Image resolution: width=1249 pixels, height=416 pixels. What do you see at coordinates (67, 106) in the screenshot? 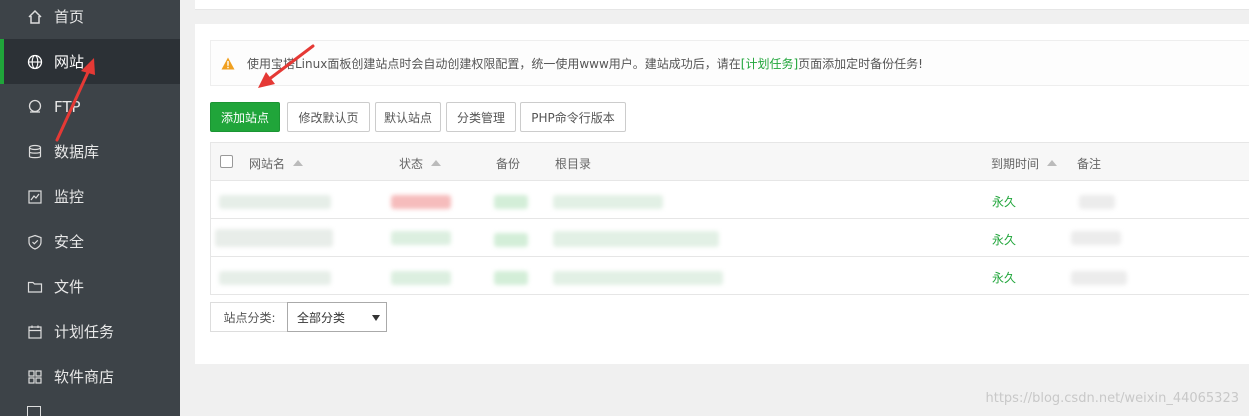
I see `sidebar-item-label: FTP` at bounding box center [67, 106].